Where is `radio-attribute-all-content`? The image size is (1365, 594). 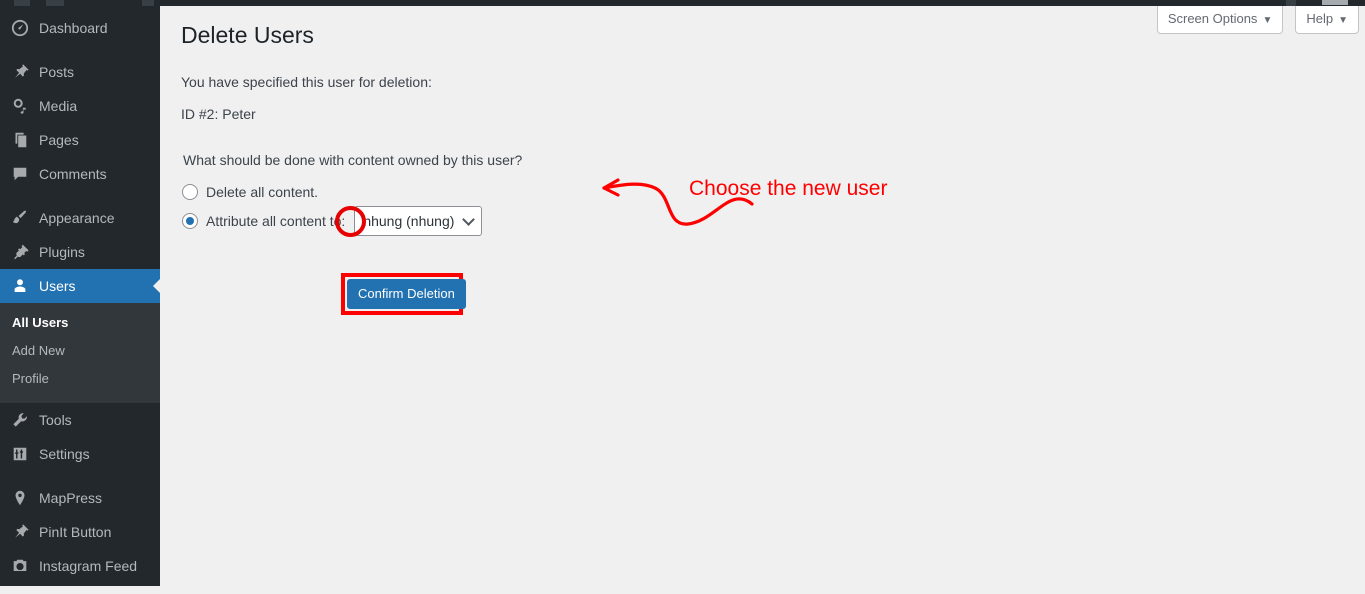 radio-attribute-all-content is located at coordinates (190, 221).